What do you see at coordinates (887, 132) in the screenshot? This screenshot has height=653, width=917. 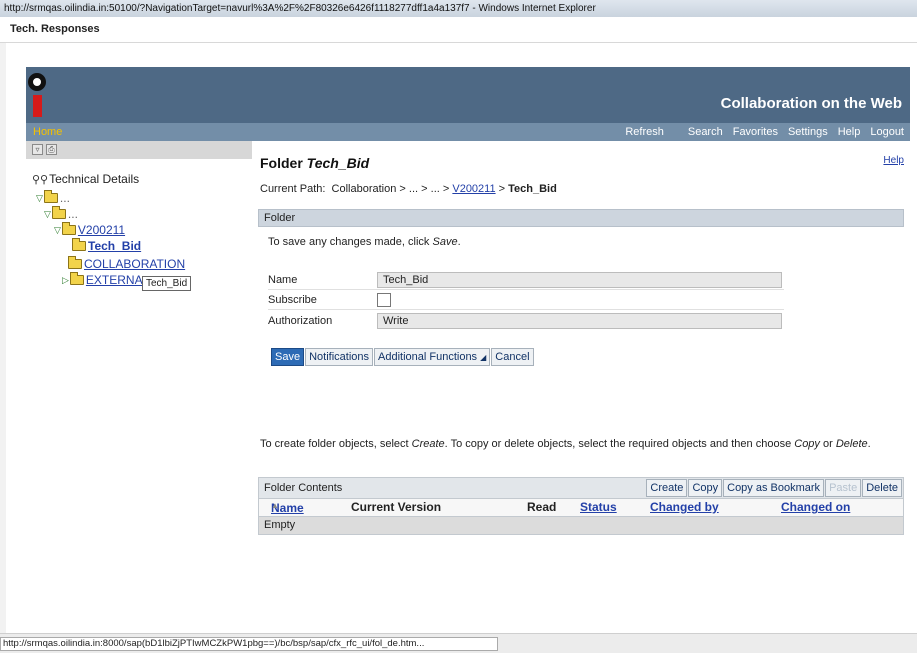 I see `nav-logout: Logout` at bounding box center [887, 132].